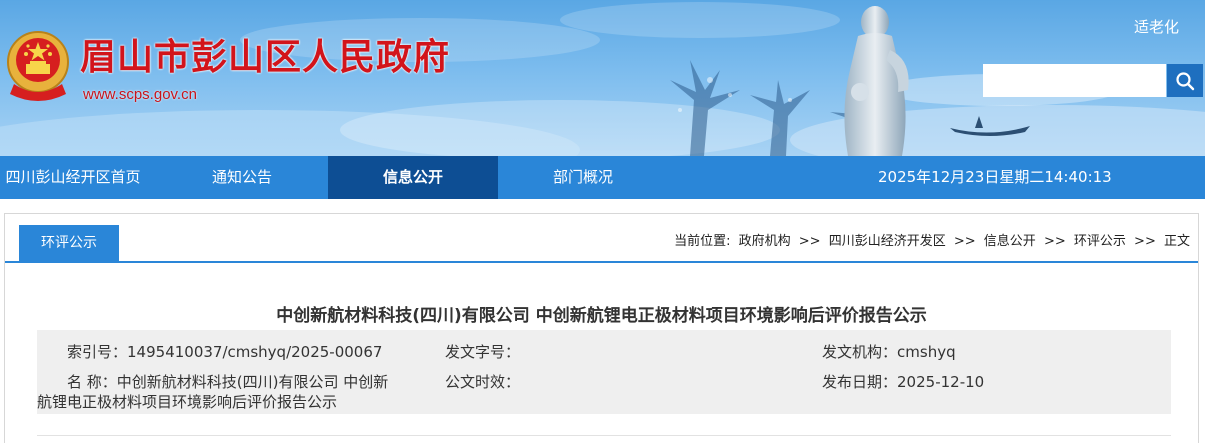  I want to click on search-icon, so click(1185, 80).